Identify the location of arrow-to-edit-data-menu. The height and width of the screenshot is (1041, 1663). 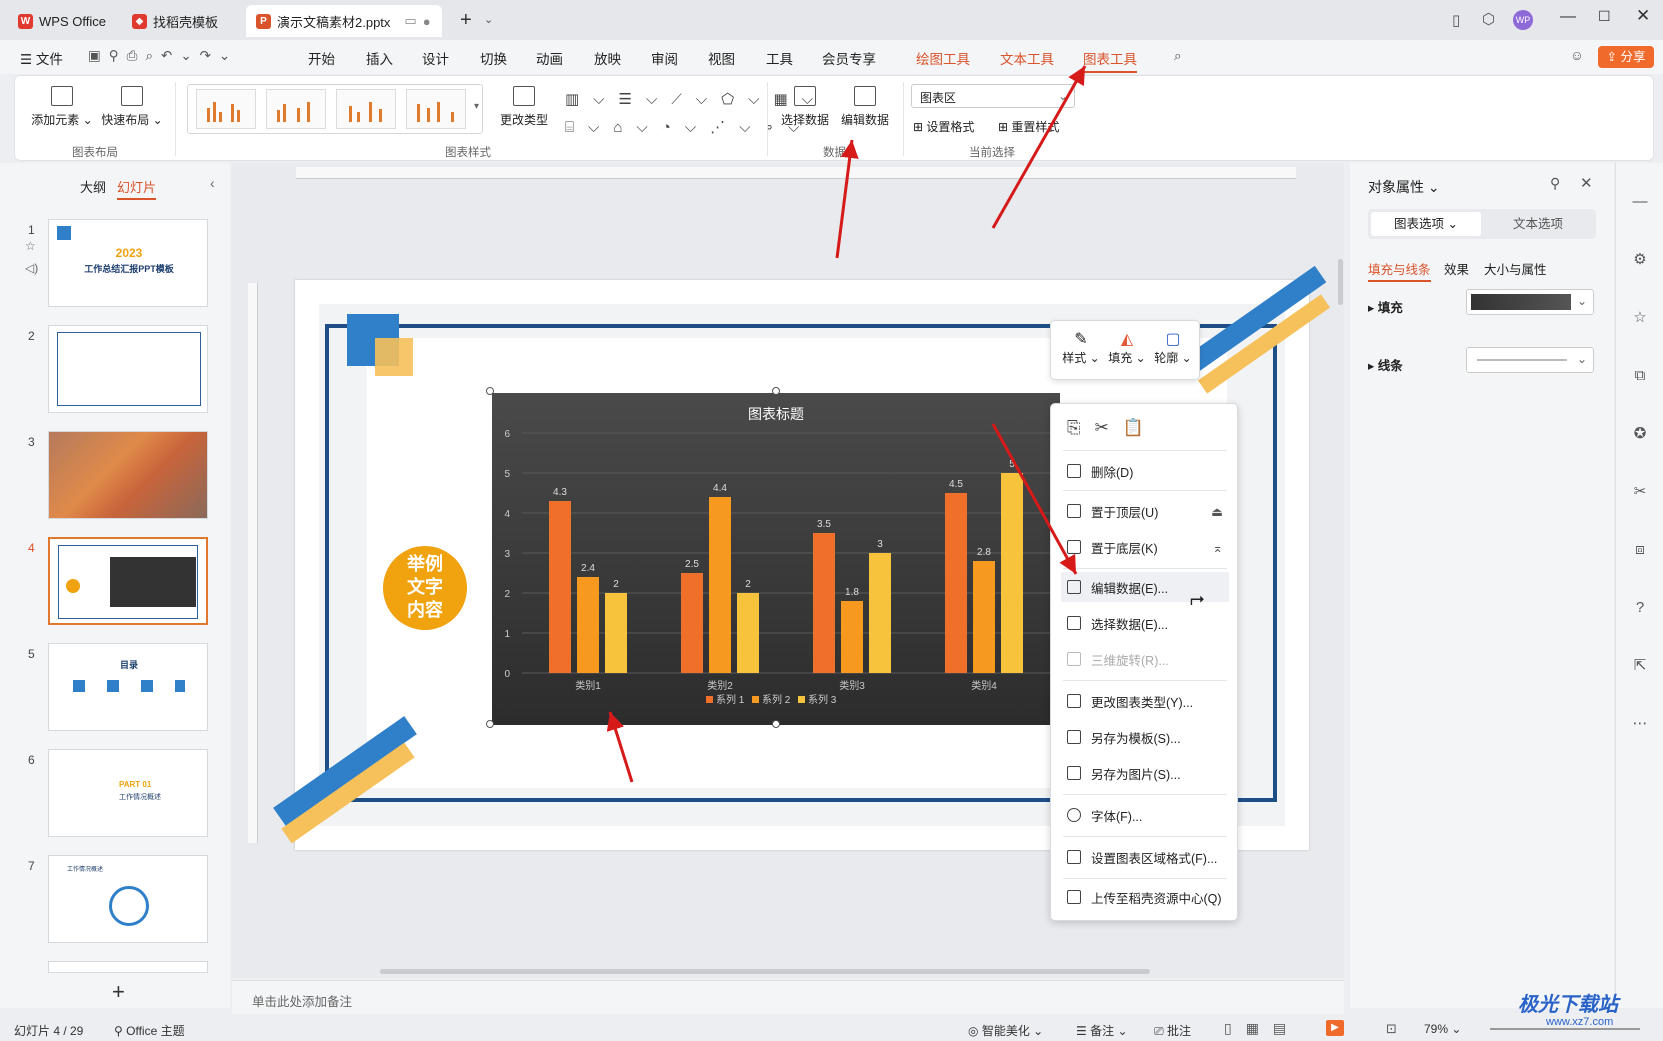
(1034, 499).